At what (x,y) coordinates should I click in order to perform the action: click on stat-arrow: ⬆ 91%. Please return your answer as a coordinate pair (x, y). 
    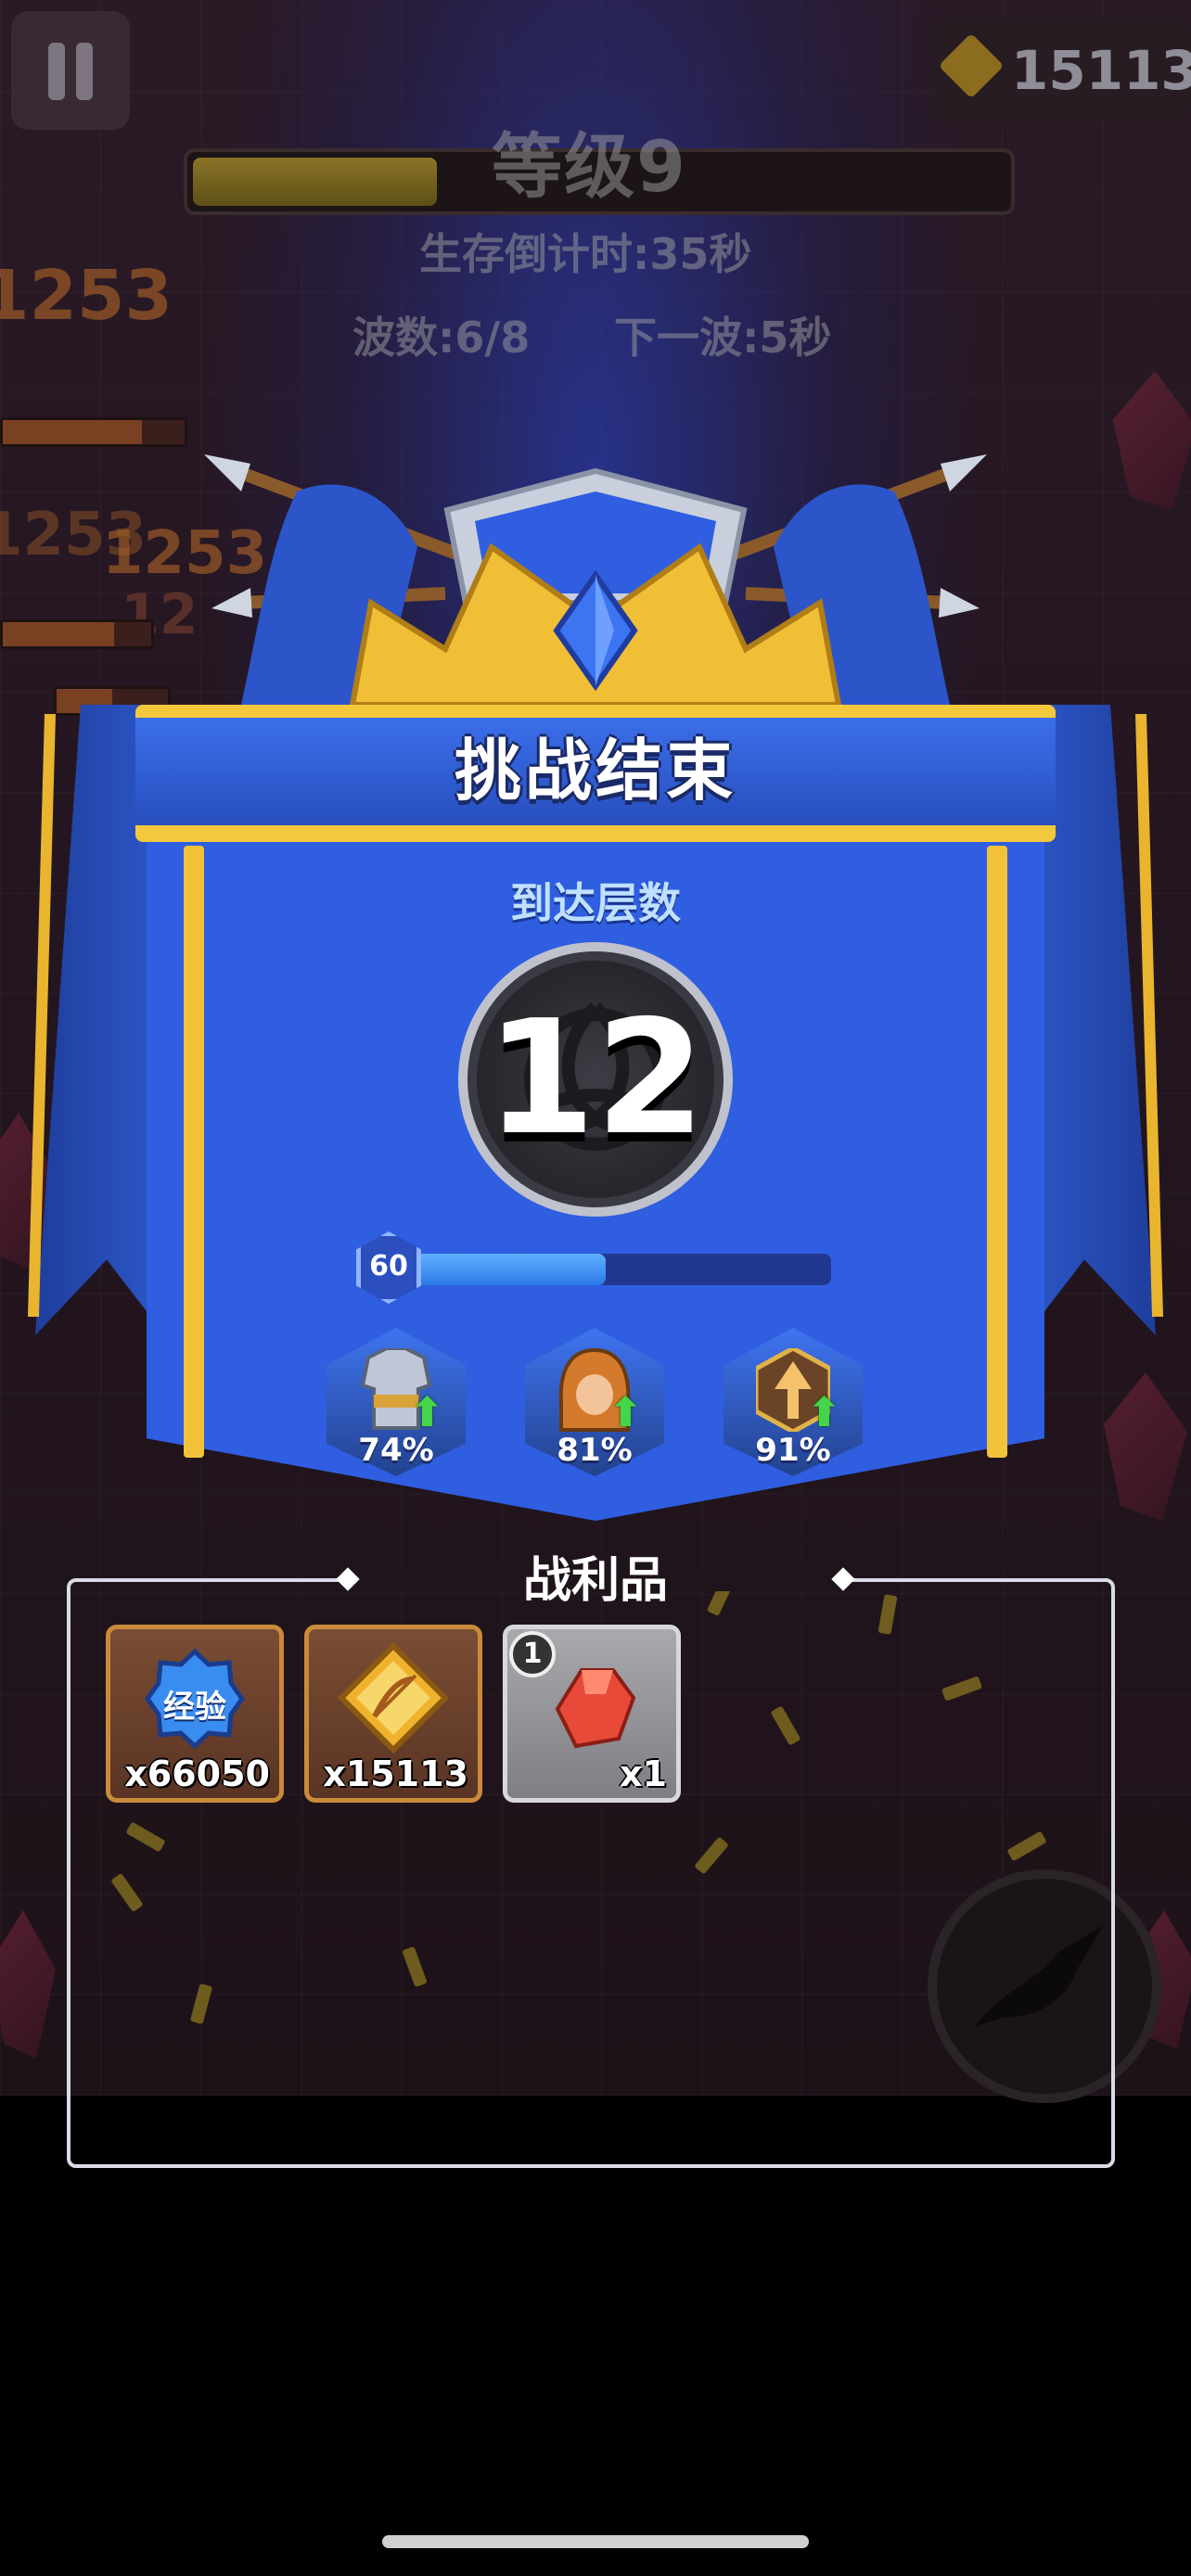
    Looking at the image, I should click on (793, 1402).